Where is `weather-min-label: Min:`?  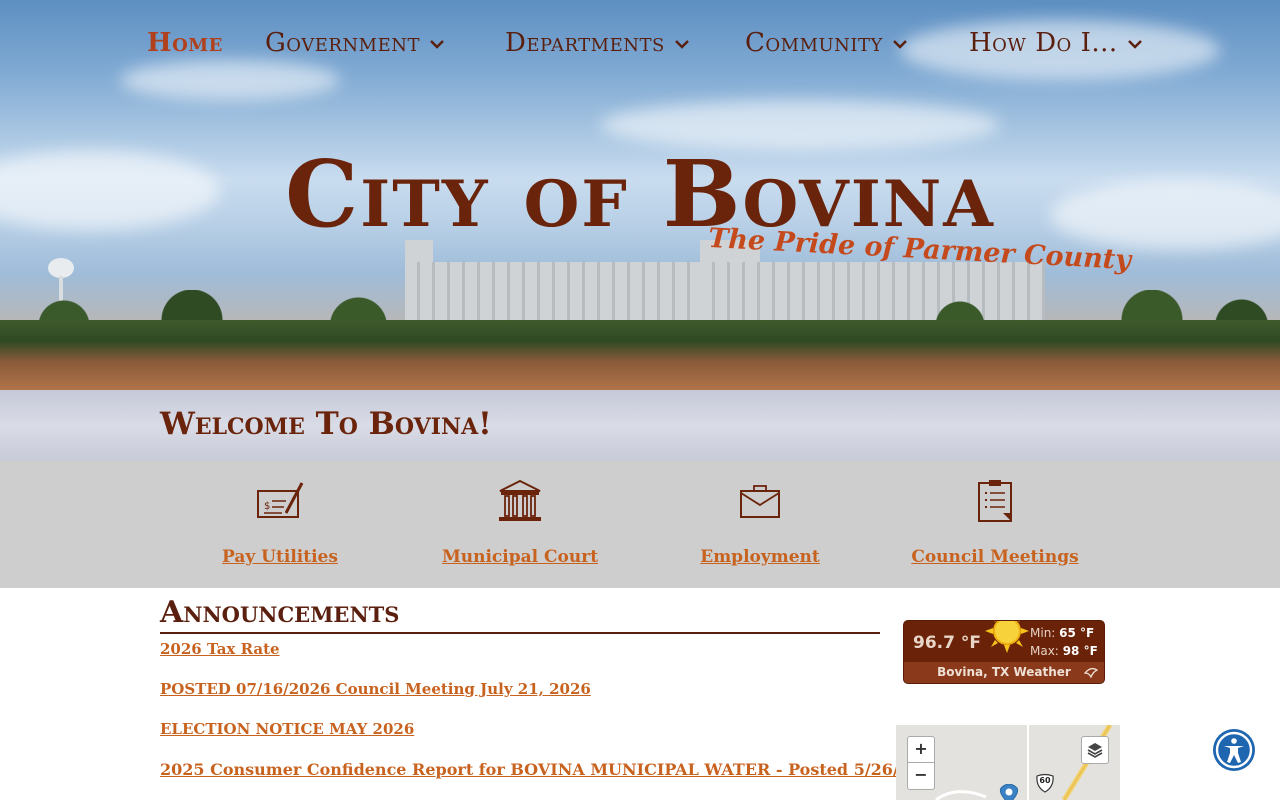 weather-min-label: Min: is located at coordinates (1043, 633).